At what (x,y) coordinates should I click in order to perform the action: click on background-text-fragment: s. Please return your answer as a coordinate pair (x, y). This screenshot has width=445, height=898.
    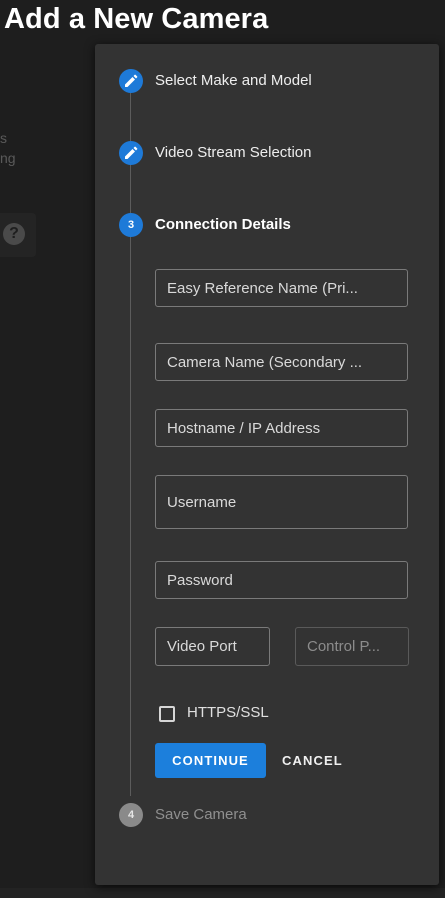
    Looking at the image, I should click on (3, 138).